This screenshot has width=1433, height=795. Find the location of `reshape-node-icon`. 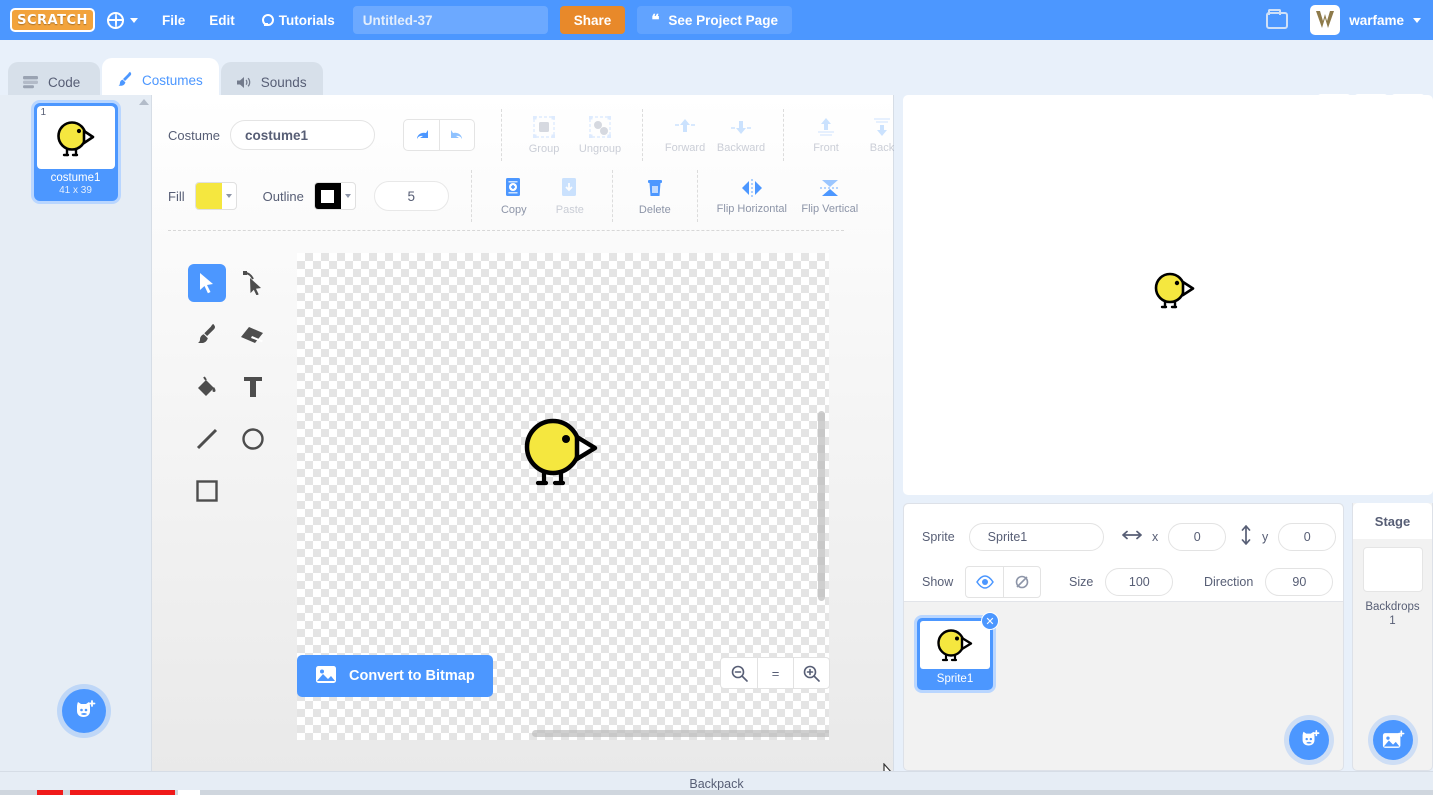

reshape-node-icon is located at coordinates (253, 283).